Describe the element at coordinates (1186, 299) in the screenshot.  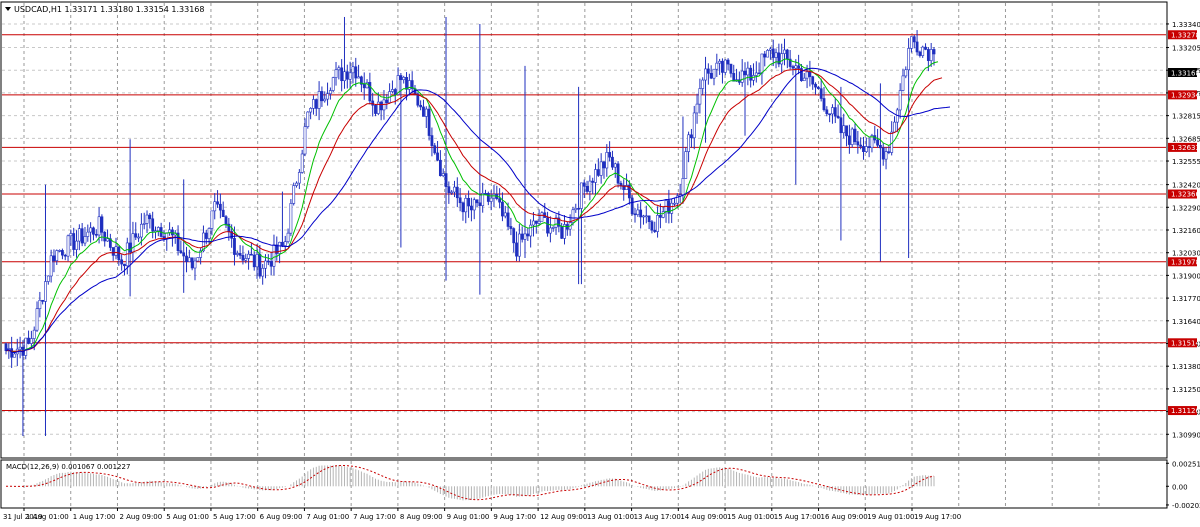
I see `y-tick-label: 1.31770` at that location.